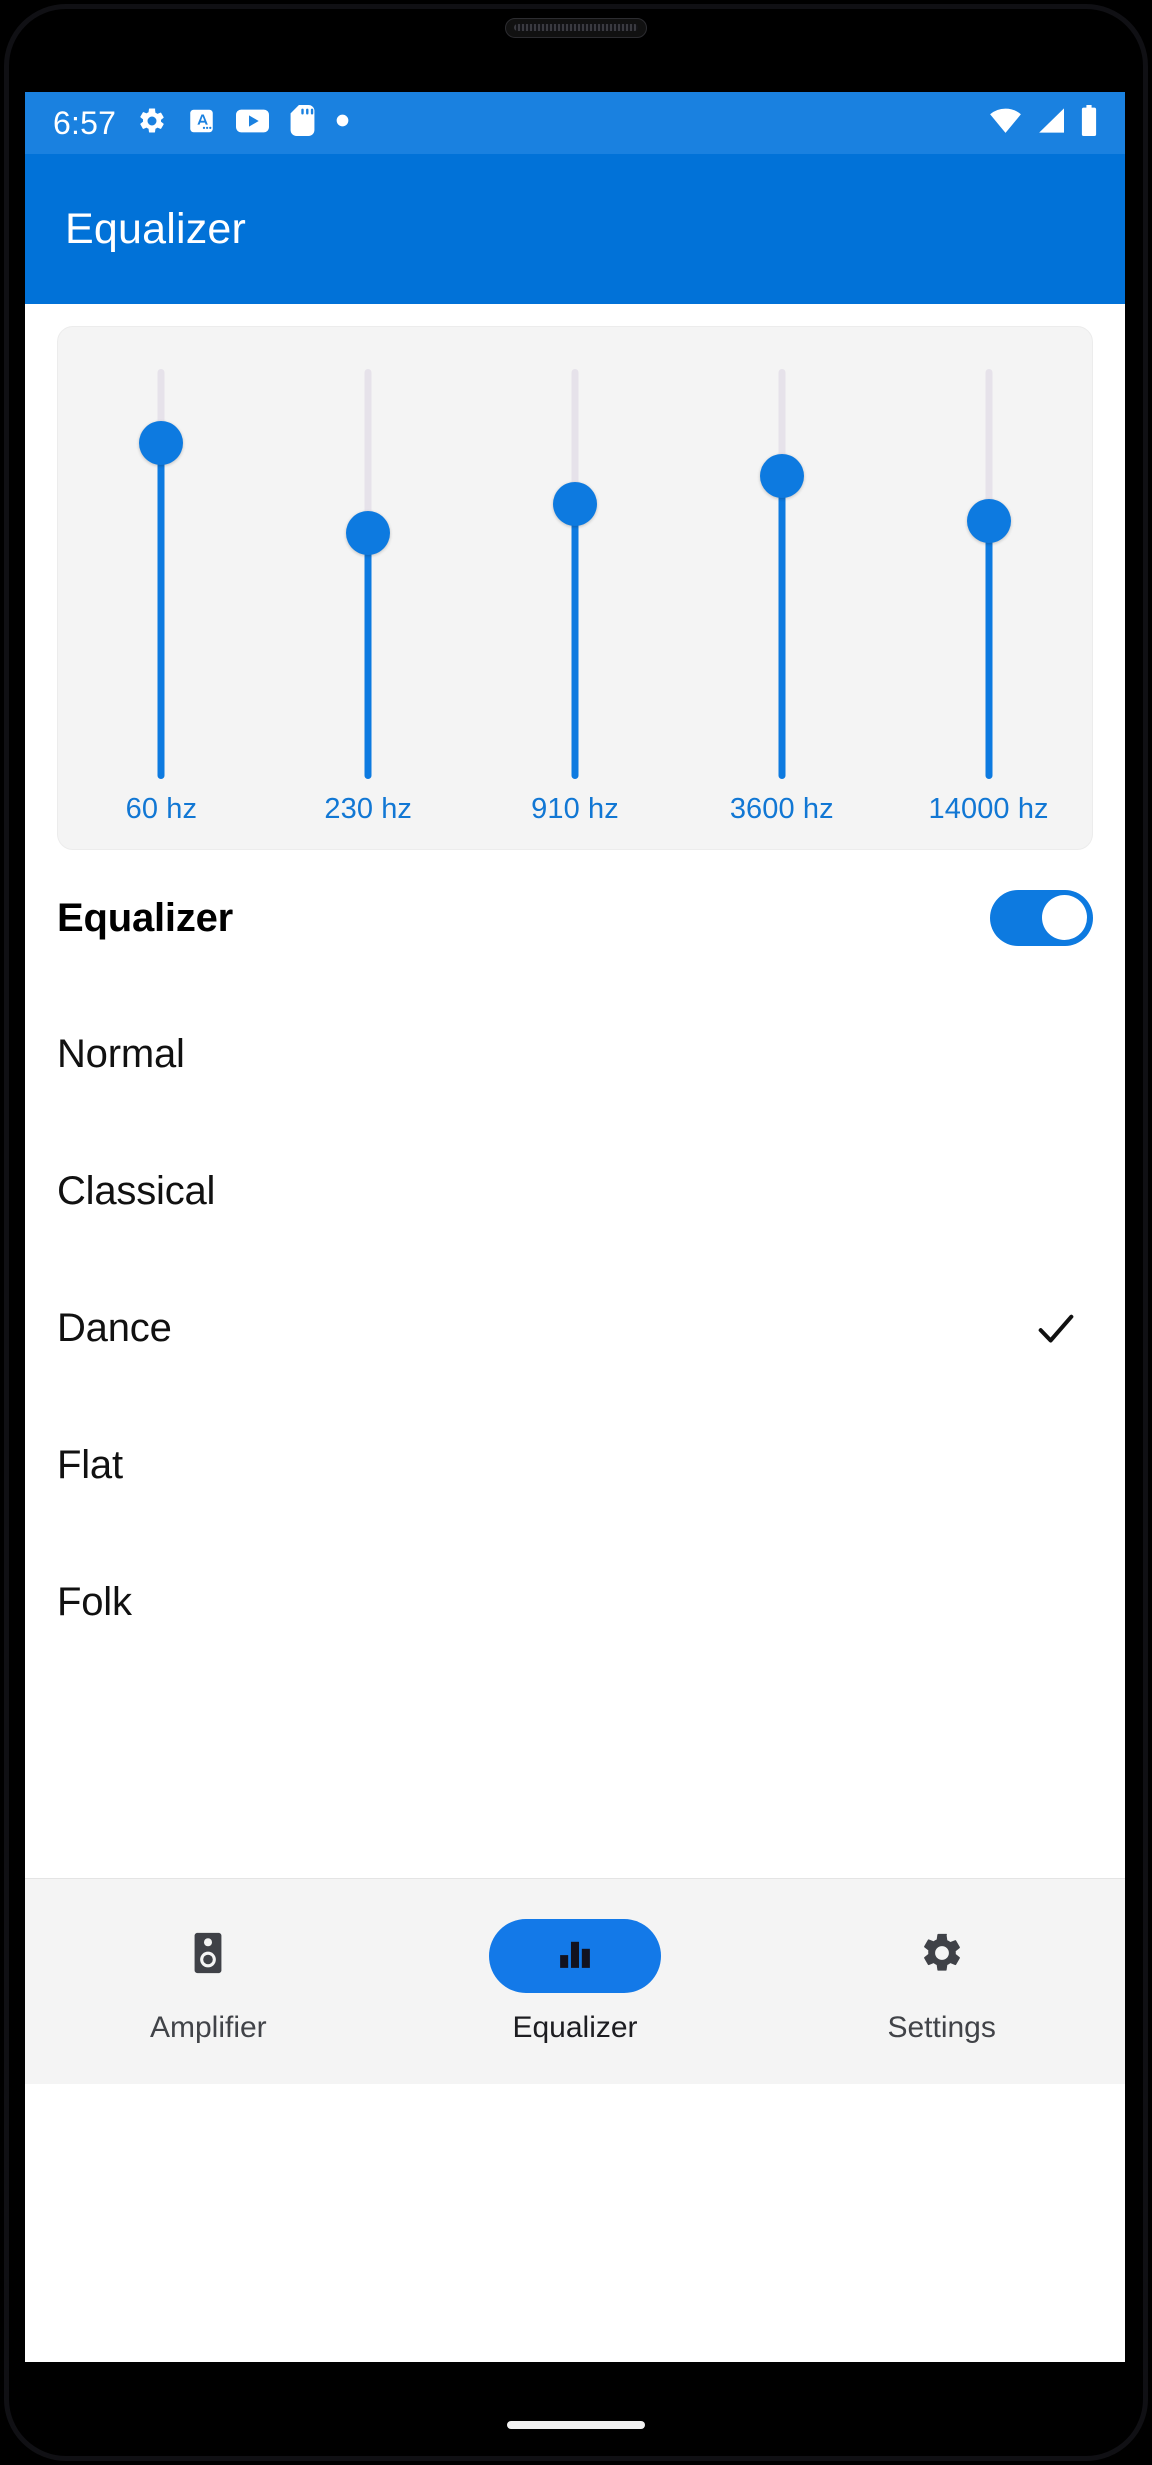 The image size is (1152, 2465). I want to click on wifi-icon, so click(1005, 123).